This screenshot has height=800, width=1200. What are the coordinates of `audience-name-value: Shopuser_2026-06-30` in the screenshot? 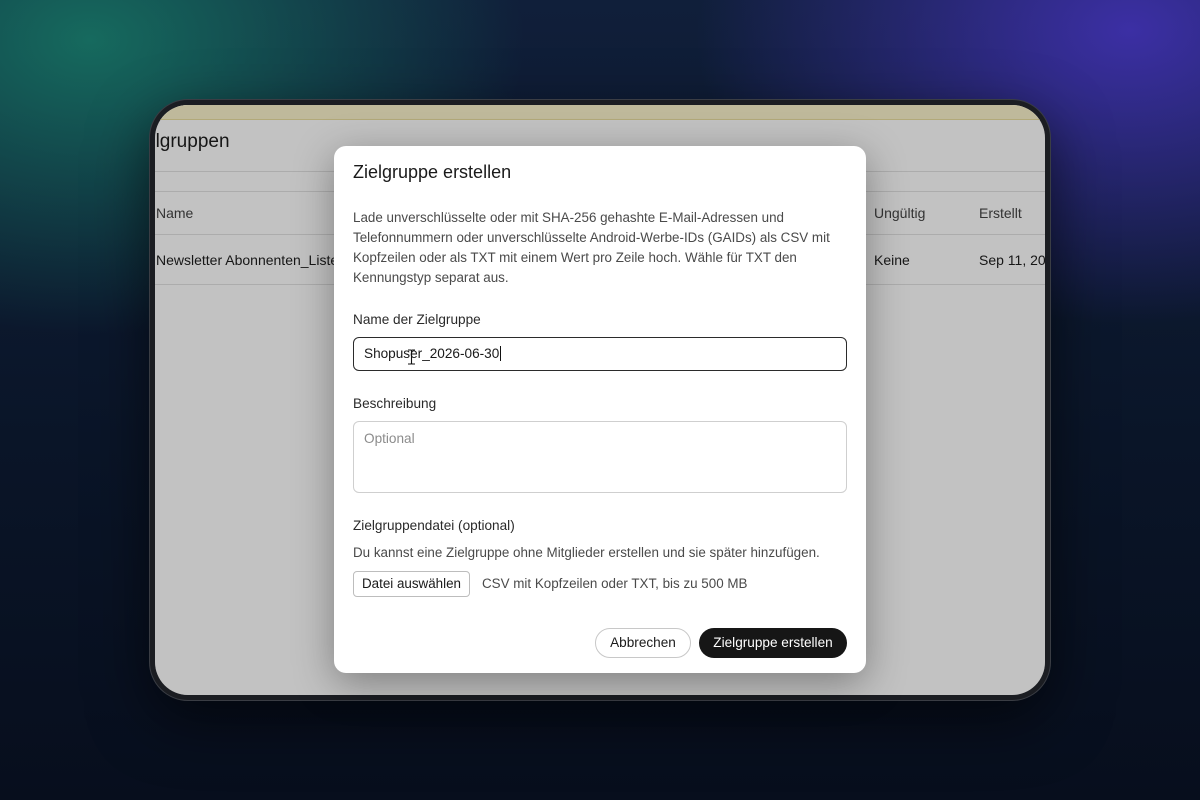 It's located at (433, 353).